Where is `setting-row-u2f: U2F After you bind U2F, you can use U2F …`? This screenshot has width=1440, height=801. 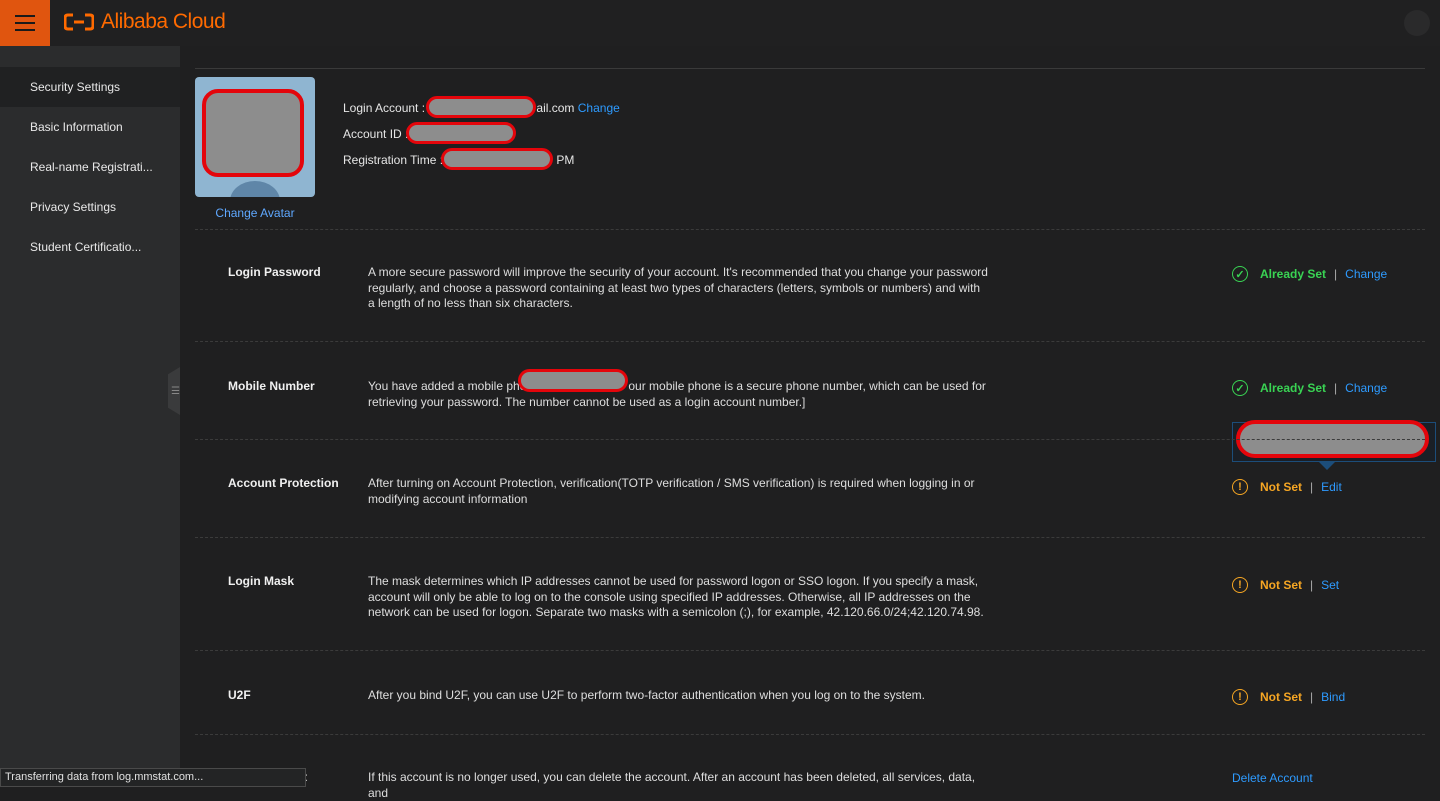
setting-row-u2f: U2F After you bind U2F, you can use U2F … is located at coordinates (810, 692).